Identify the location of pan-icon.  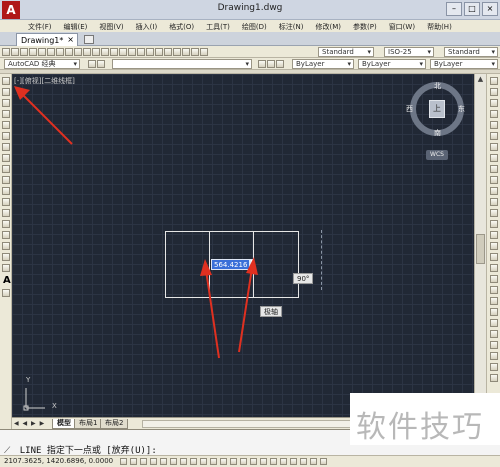
(114, 52).